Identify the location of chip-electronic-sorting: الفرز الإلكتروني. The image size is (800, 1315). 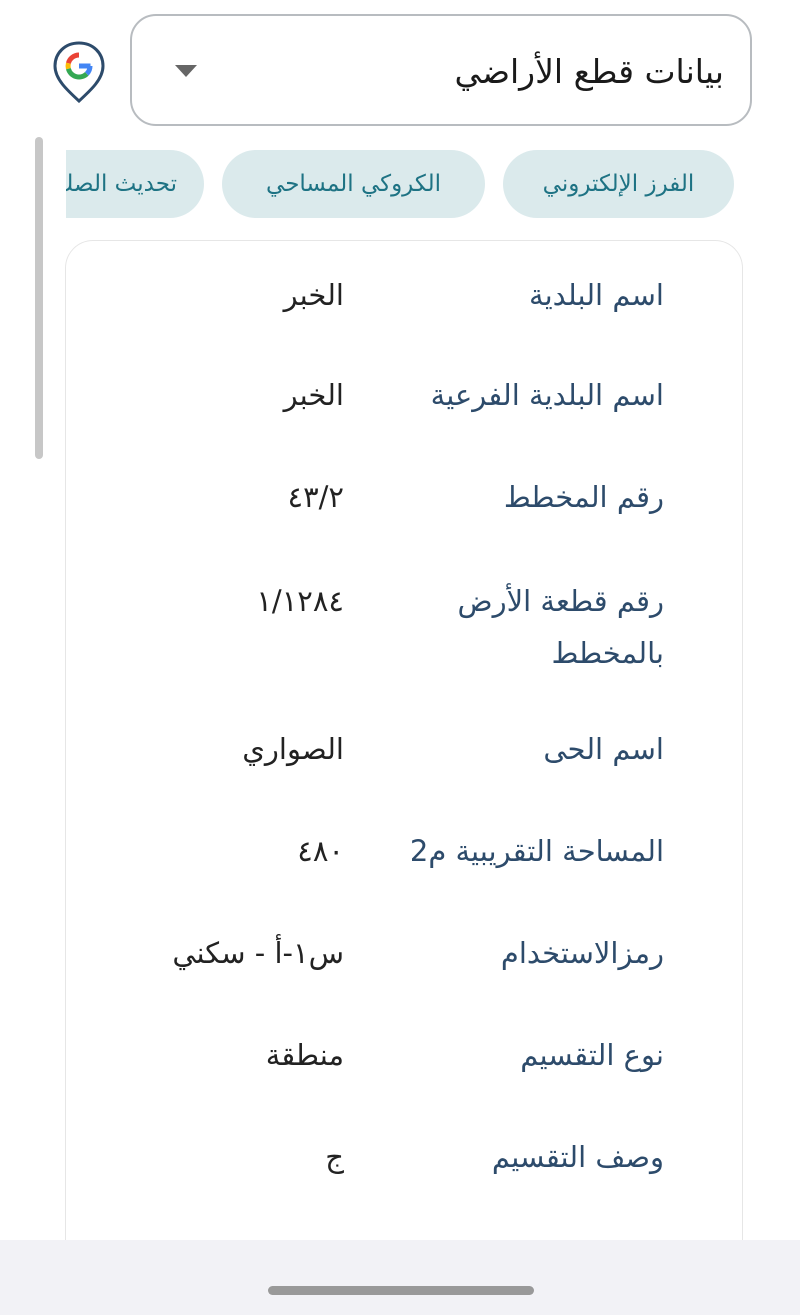
(618, 184).